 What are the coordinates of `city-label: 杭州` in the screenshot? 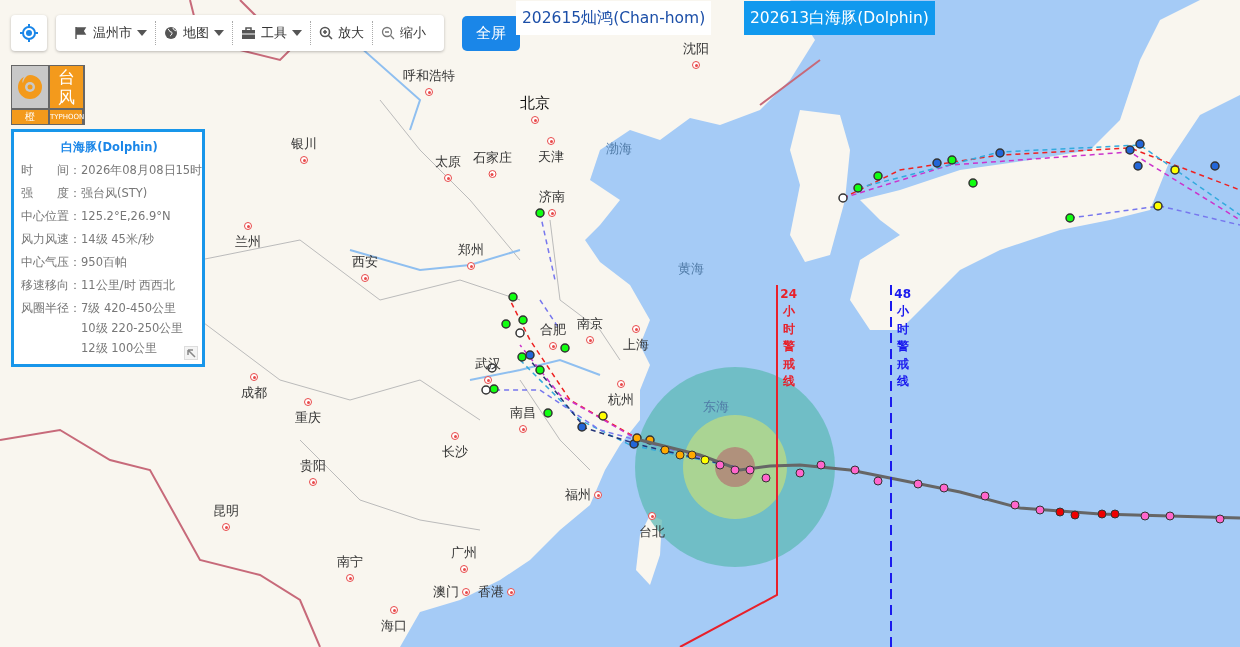 It's located at (621, 400).